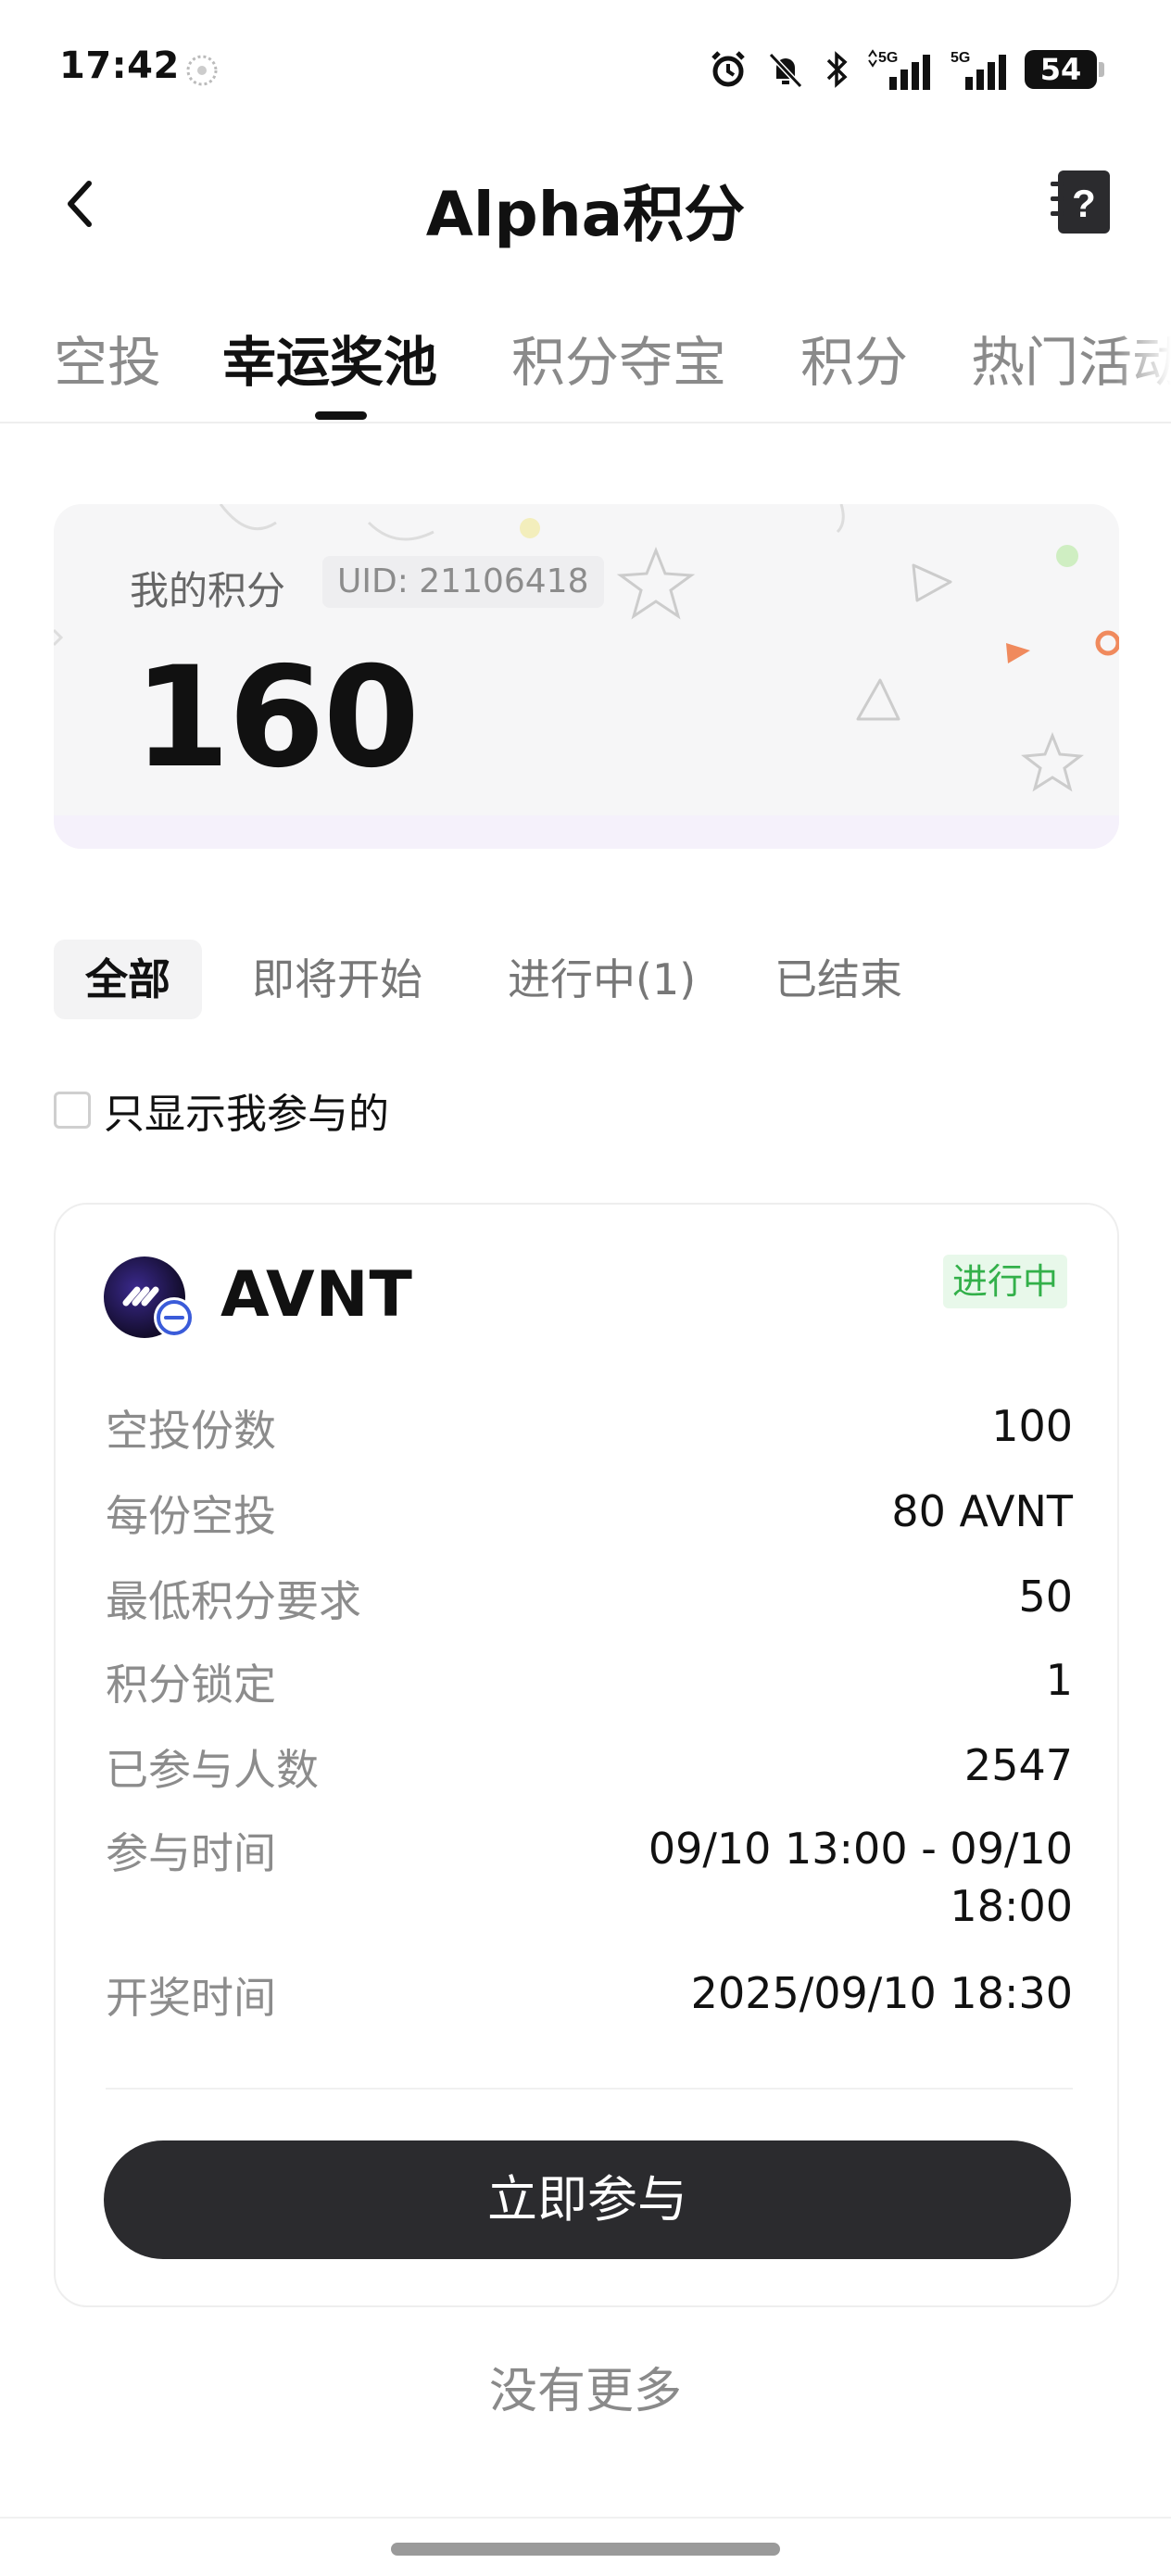  I want to click on header: Alpha积分 ?, so click(585, 203).